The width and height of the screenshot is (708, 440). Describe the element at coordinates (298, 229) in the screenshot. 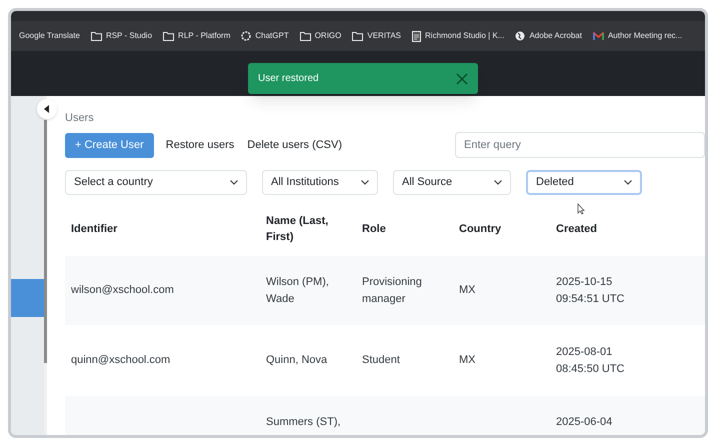

I see `column-header: Name (Last, First)` at that location.